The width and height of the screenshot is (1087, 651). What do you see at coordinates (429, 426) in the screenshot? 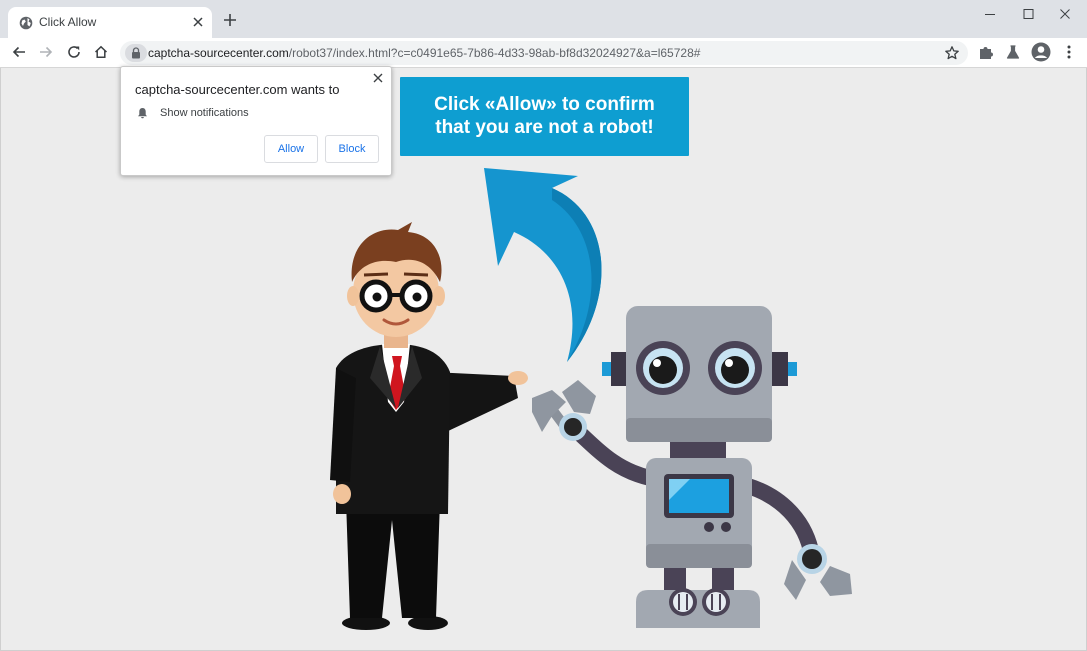
I see `businessman-illustration` at bounding box center [429, 426].